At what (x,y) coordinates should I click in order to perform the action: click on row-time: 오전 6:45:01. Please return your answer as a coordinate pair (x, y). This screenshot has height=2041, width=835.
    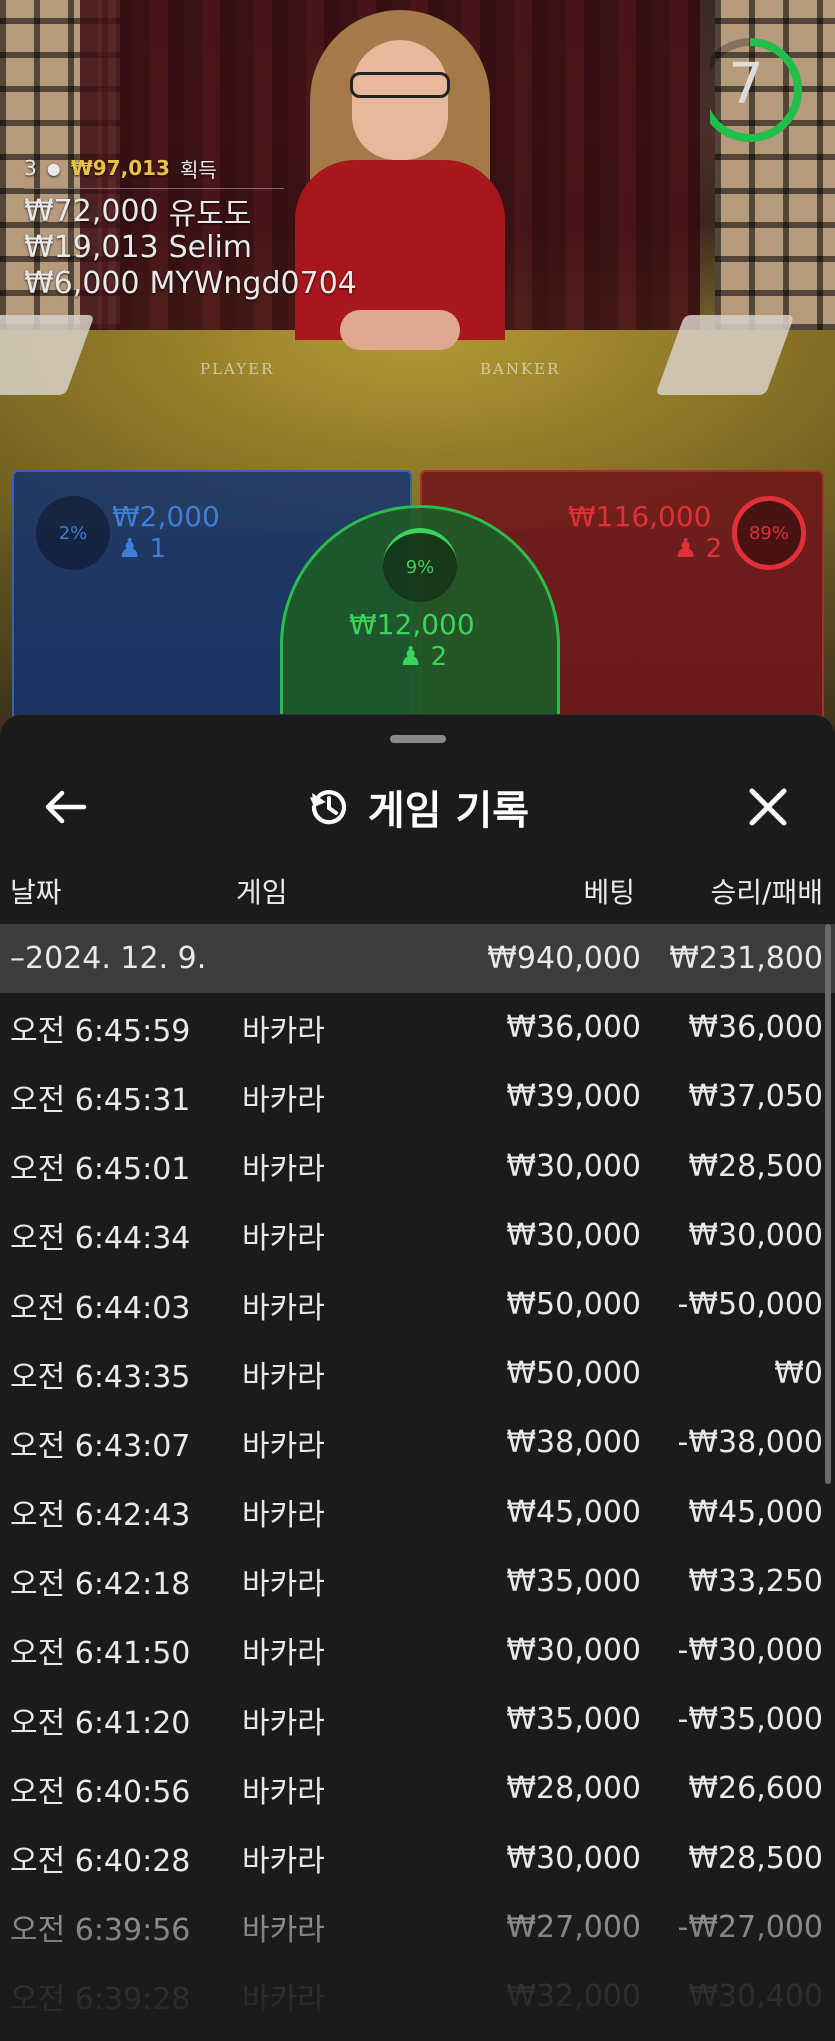
    Looking at the image, I should click on (100, 1170).